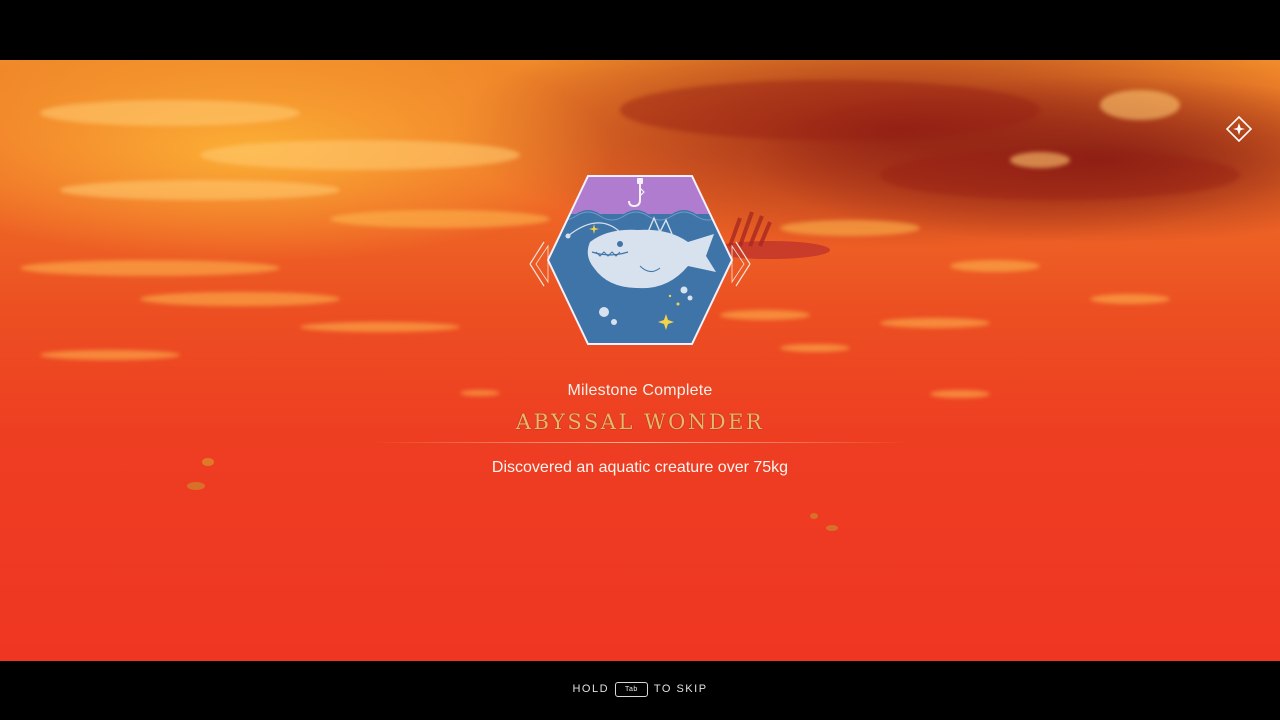 The width and height of the screenshot is (1280, 720). What do you see at coordinates (640, 390) in the screenshot?
I see `milestone-label: Milestone Complete` at bounding box center [640, 390].